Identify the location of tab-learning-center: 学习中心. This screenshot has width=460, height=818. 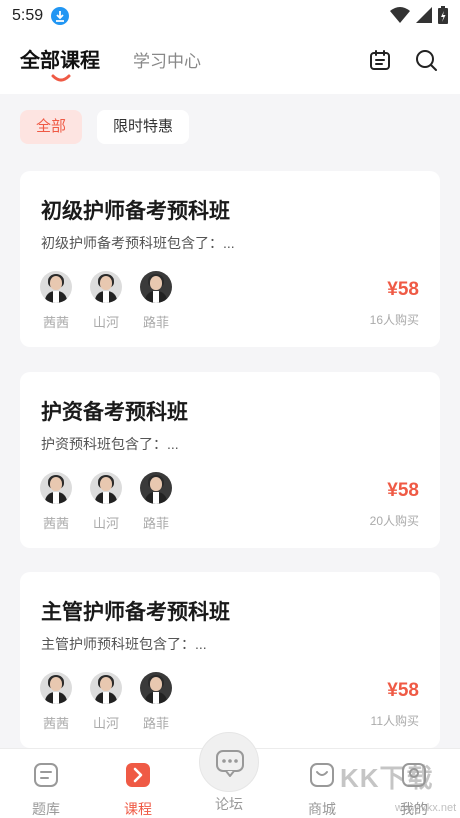
(167, 59).